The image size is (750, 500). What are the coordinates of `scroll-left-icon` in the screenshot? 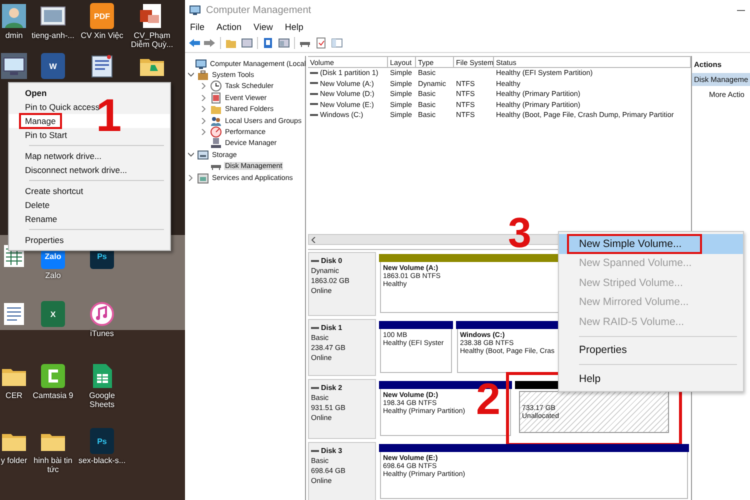 It's located at (313, 239).